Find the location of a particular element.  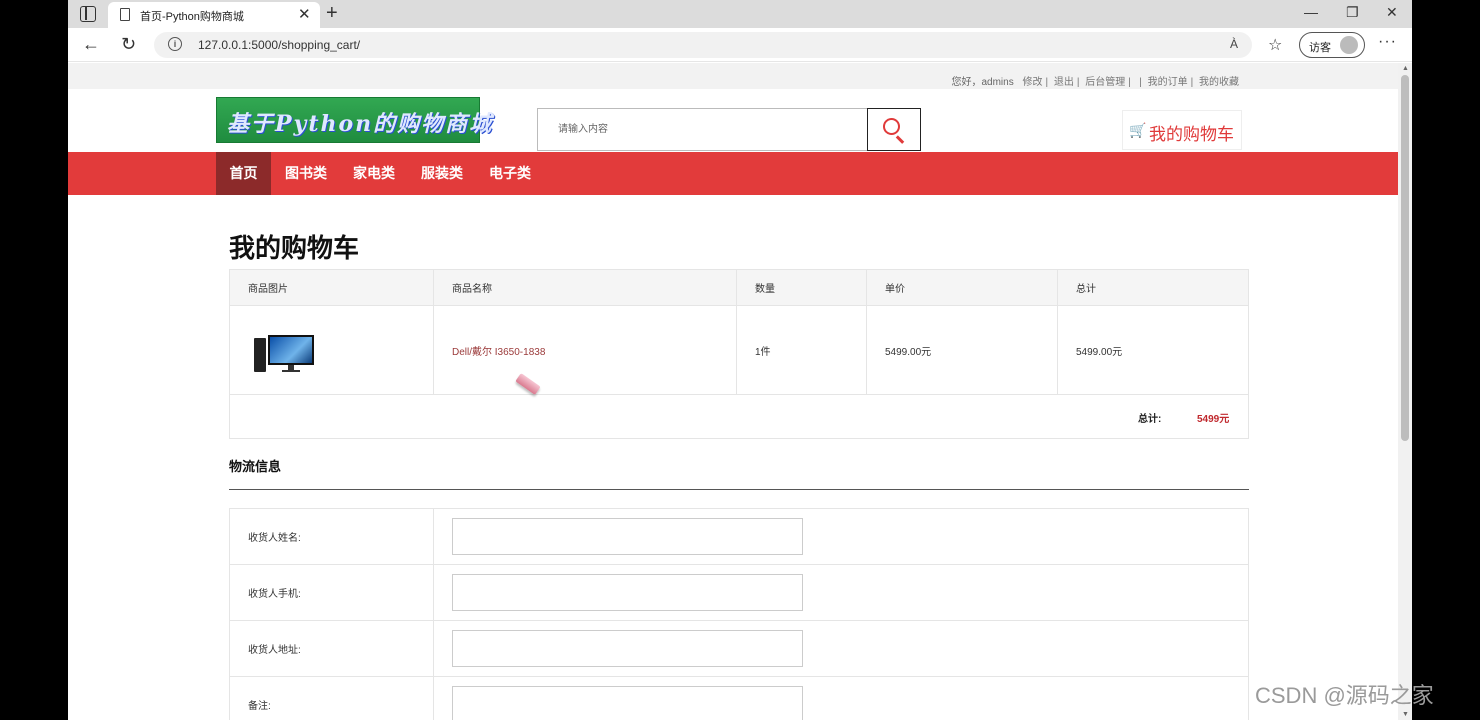

shipping-section-title: 物流信息 is located at coordinates (255, 466).